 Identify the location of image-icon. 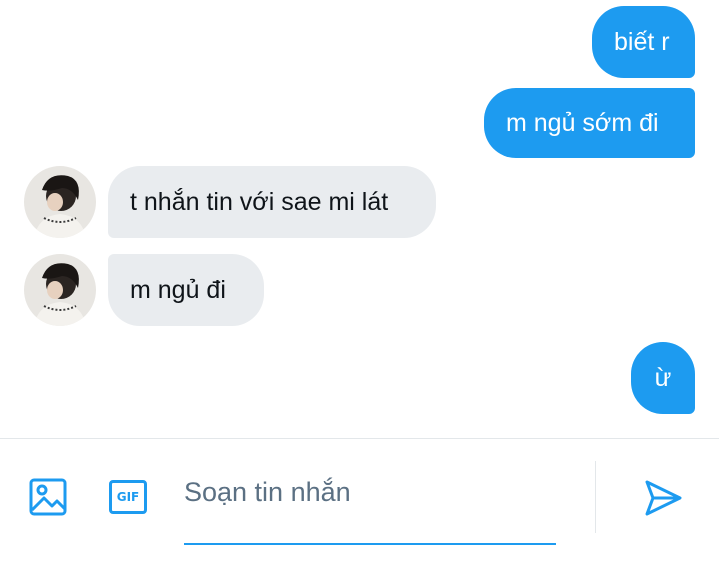
(48, 497).